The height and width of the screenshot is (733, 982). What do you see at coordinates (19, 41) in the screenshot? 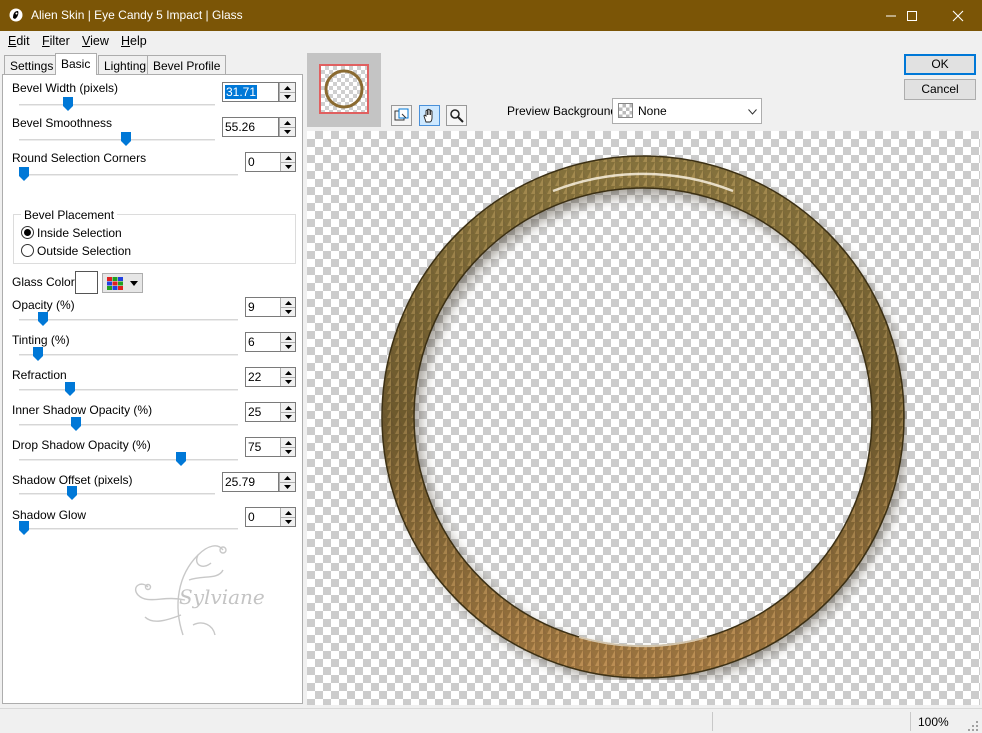
I see `menu-edit: Edit` at bounding box center [19, 41].